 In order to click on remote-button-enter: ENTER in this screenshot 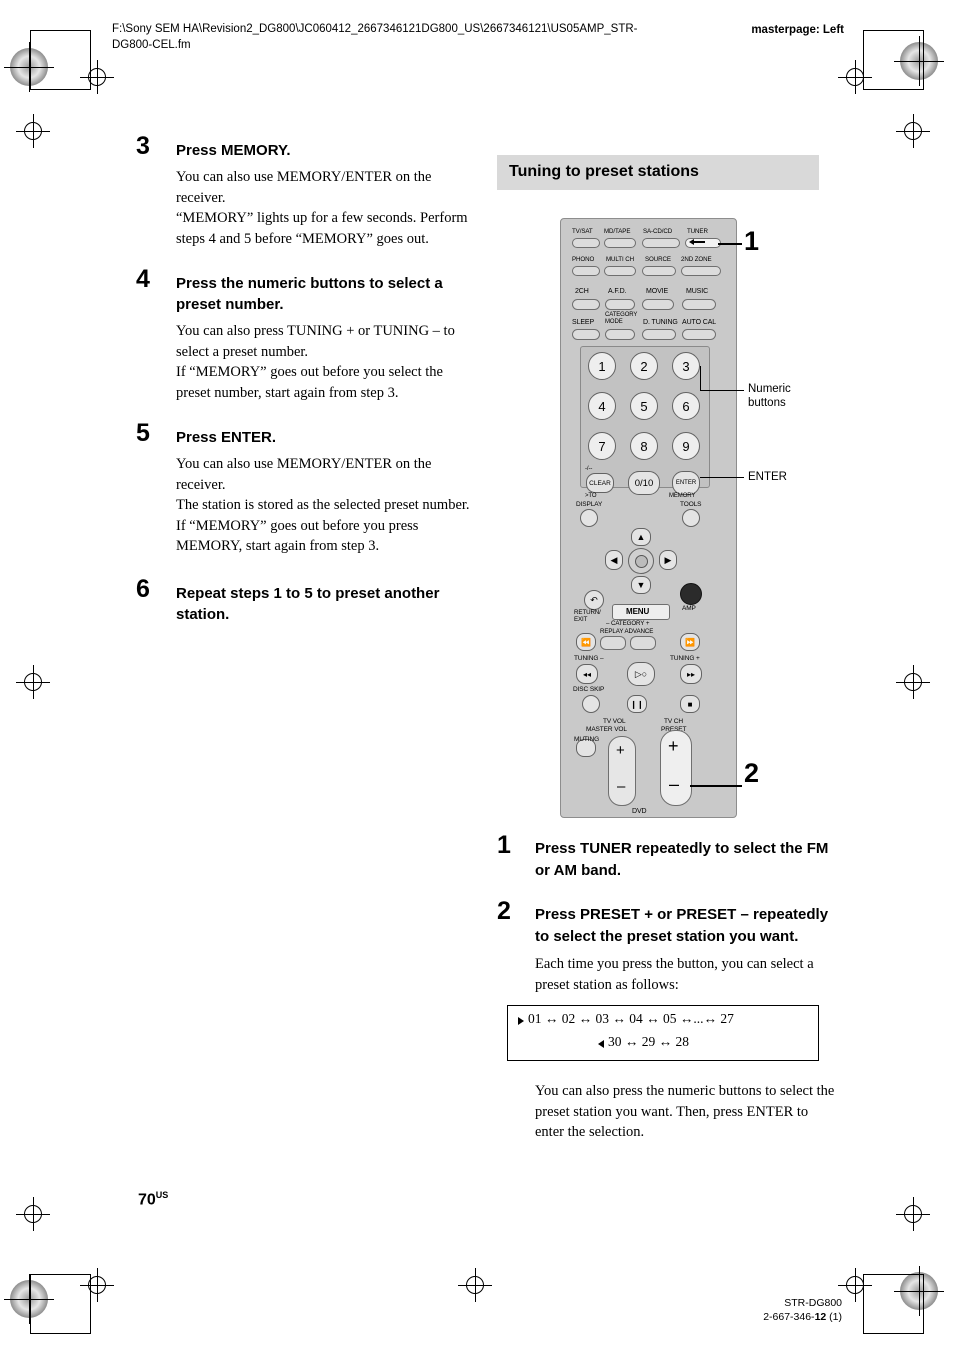, I will do `click(686, 483)`.